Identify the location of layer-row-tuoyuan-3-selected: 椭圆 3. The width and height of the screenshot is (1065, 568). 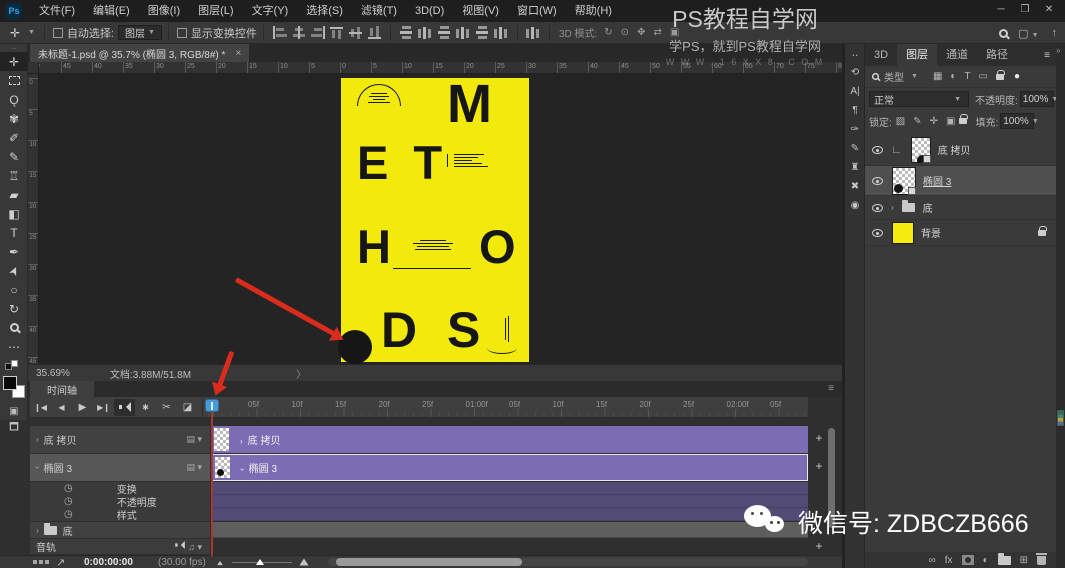
(960, 181).